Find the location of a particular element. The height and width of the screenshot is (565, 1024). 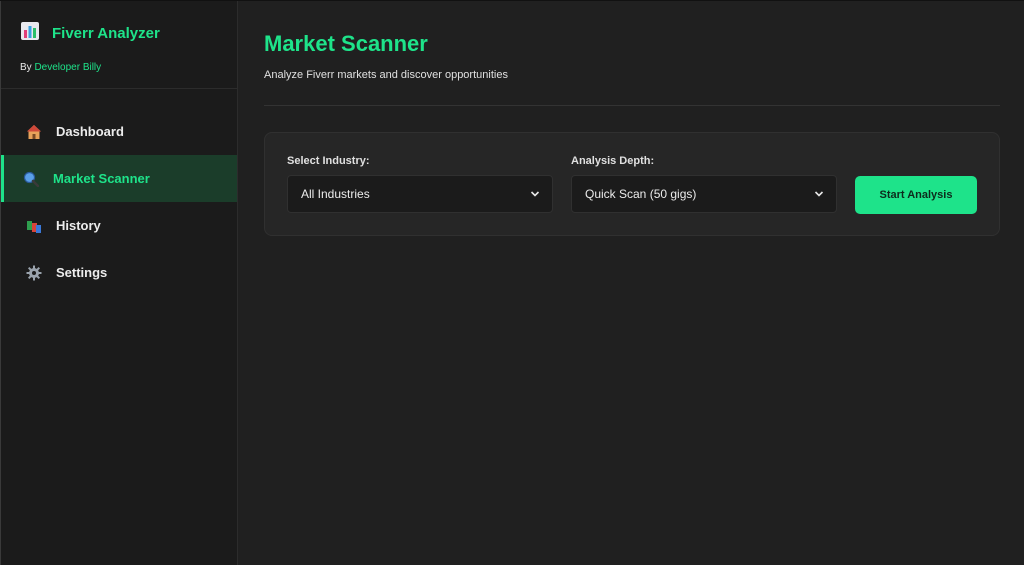

books-icon is located at coordinates (34, 226).